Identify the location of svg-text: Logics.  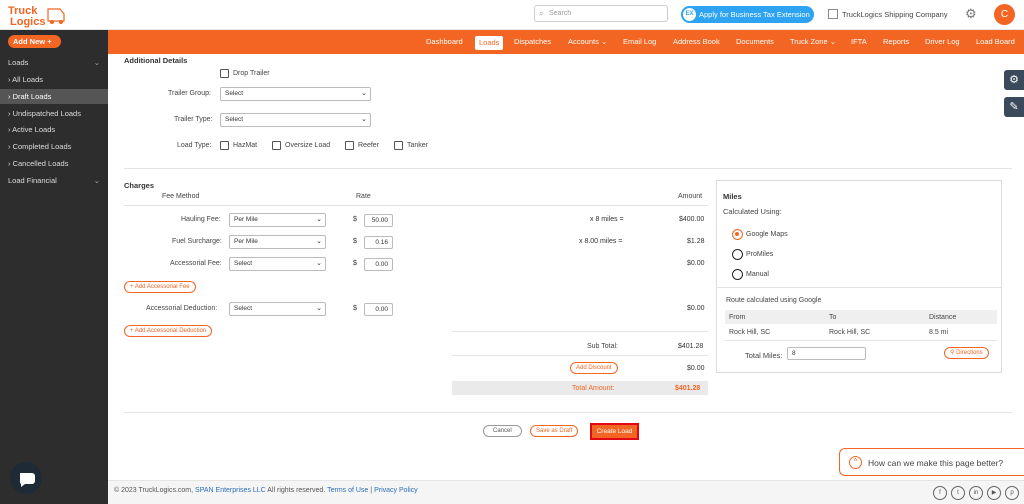
(27, 22).